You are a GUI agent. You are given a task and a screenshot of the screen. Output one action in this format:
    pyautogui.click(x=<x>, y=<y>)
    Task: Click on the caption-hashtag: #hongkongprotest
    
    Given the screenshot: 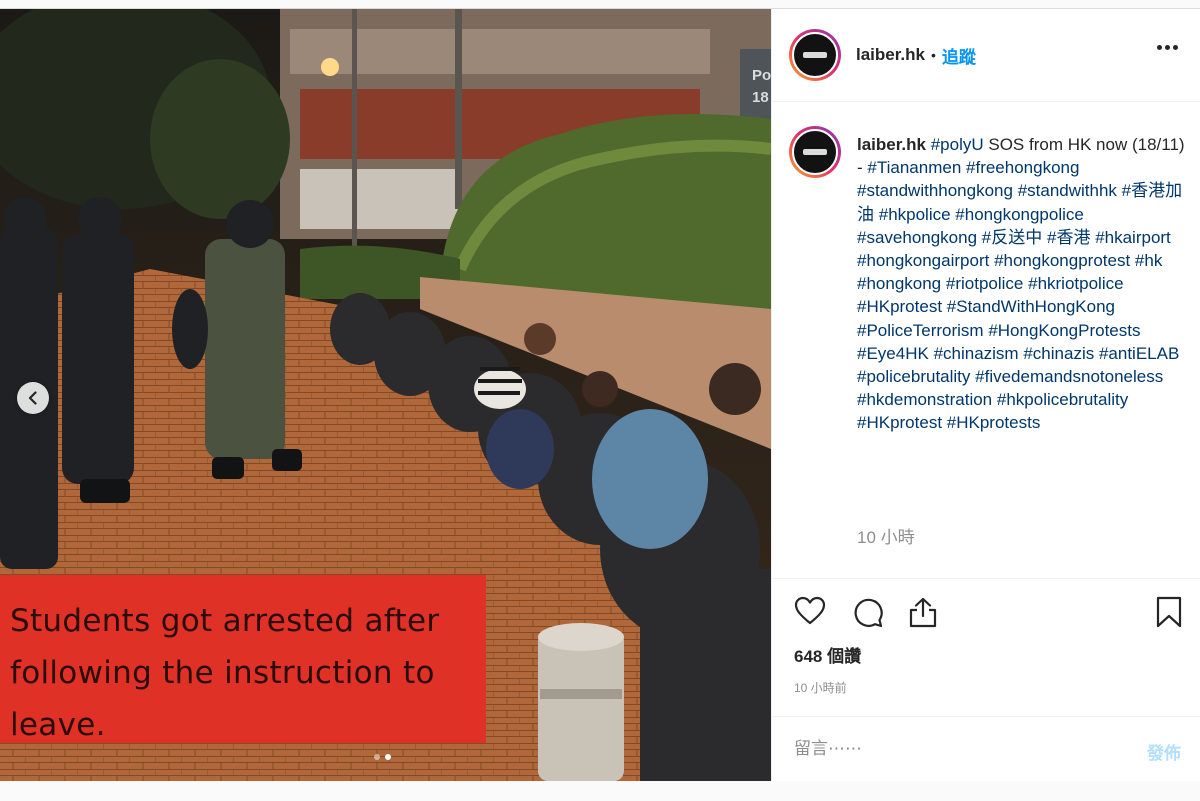 What is the action you would take?
    pyautogui.click(x=1062, y=260)
    